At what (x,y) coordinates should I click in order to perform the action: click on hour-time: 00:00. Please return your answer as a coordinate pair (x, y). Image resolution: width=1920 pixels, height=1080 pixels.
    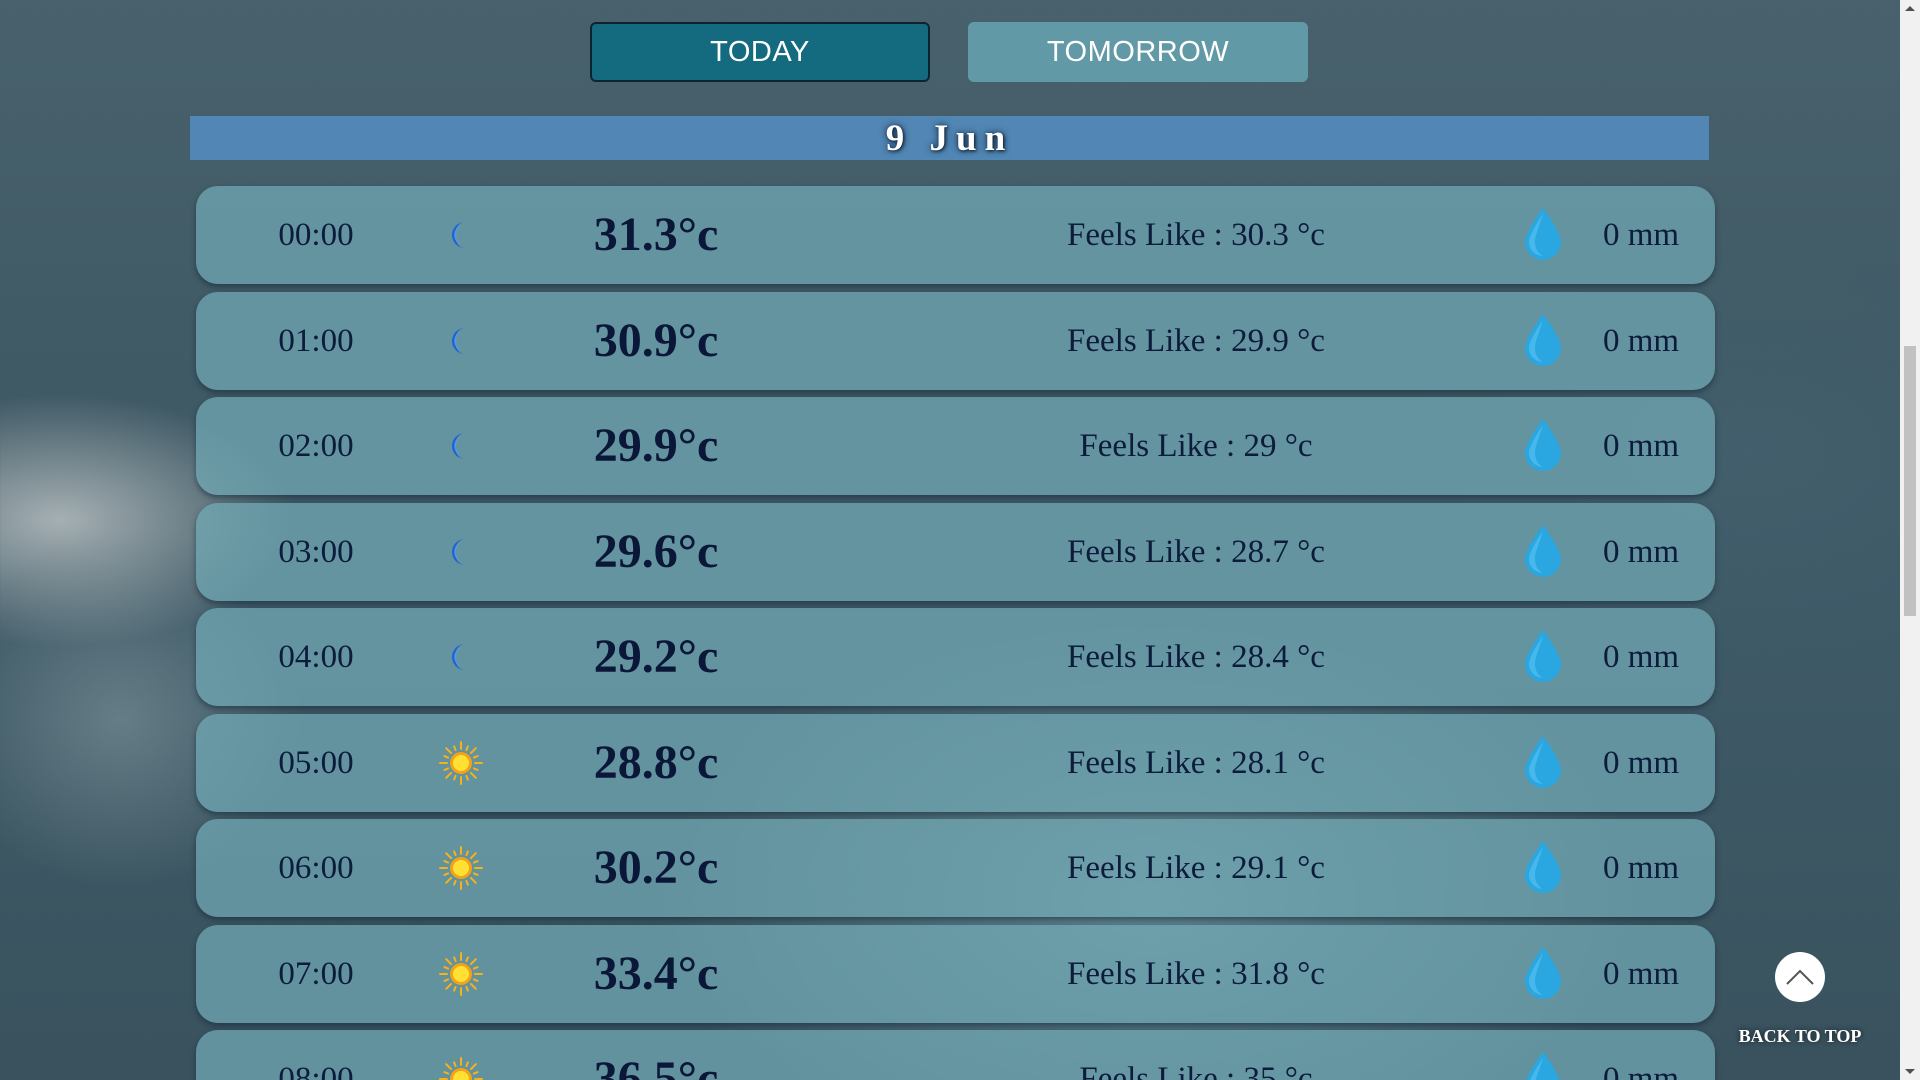
    Looking at the image, I should click on (316, 235).